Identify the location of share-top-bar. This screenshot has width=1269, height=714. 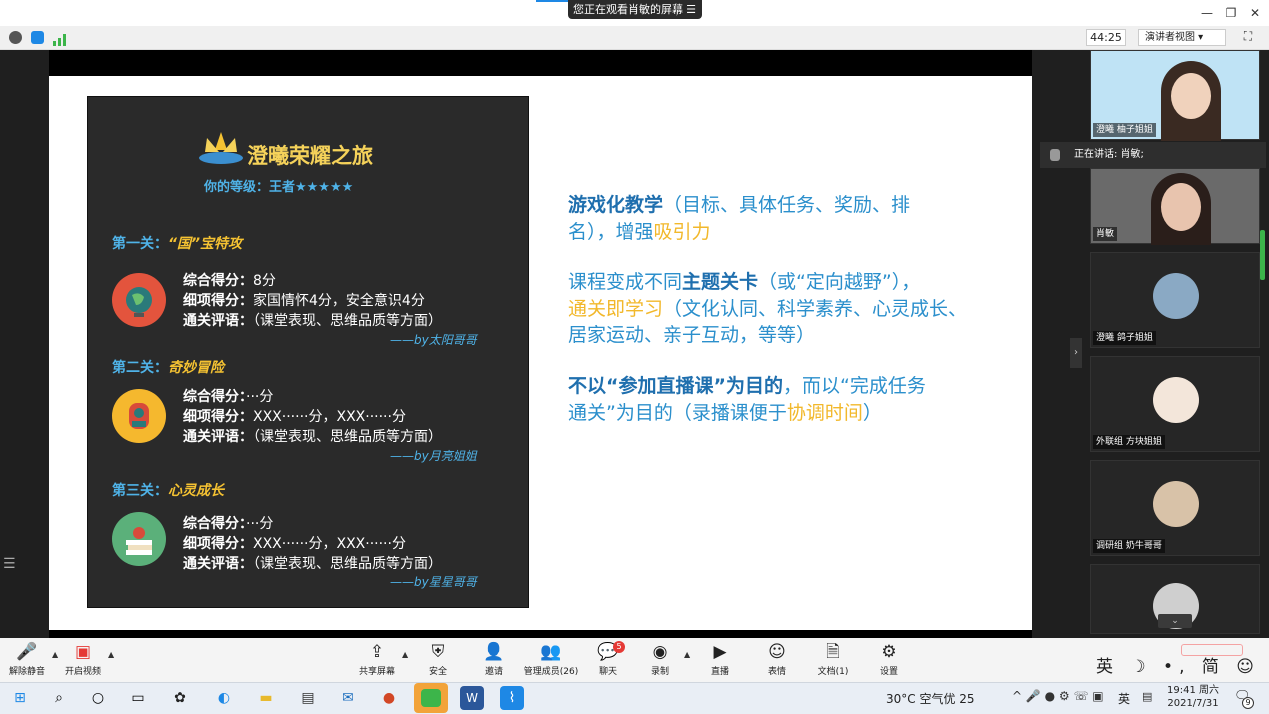
(540, 63).